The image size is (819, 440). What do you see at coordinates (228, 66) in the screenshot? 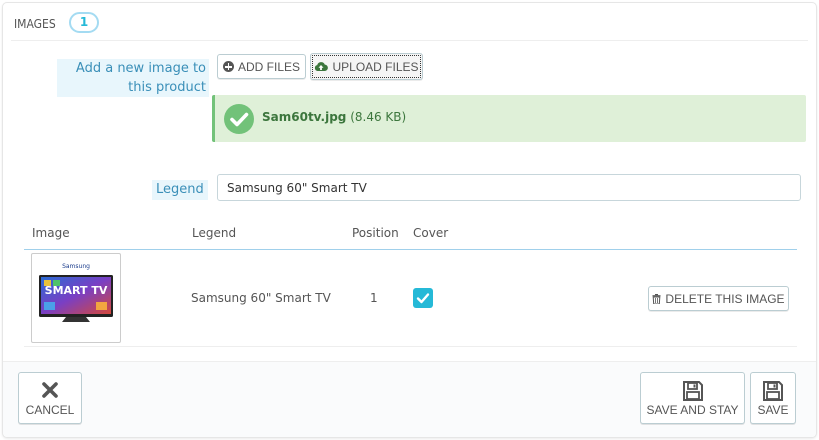
I see `plus-circle-icon` at bounding box center [228, 66].